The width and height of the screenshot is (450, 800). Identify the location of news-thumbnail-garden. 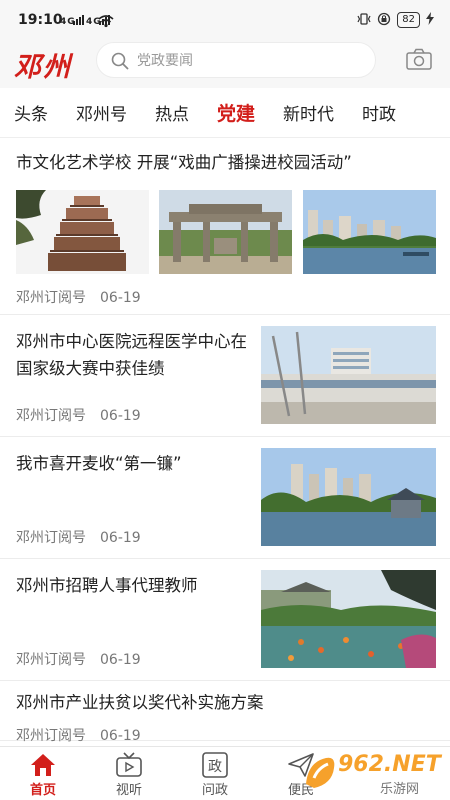
(348, 619).